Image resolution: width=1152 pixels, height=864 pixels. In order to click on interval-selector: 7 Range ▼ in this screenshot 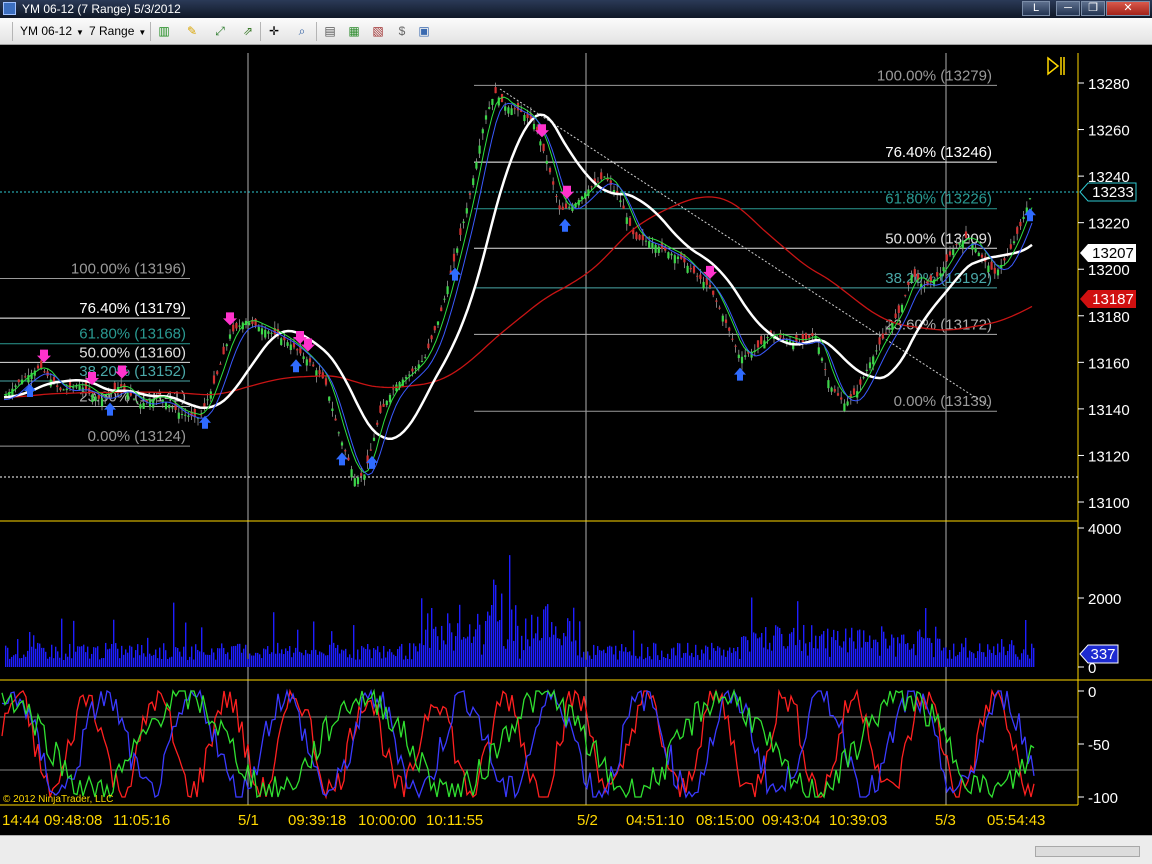, I will do `click(117, 31)`.